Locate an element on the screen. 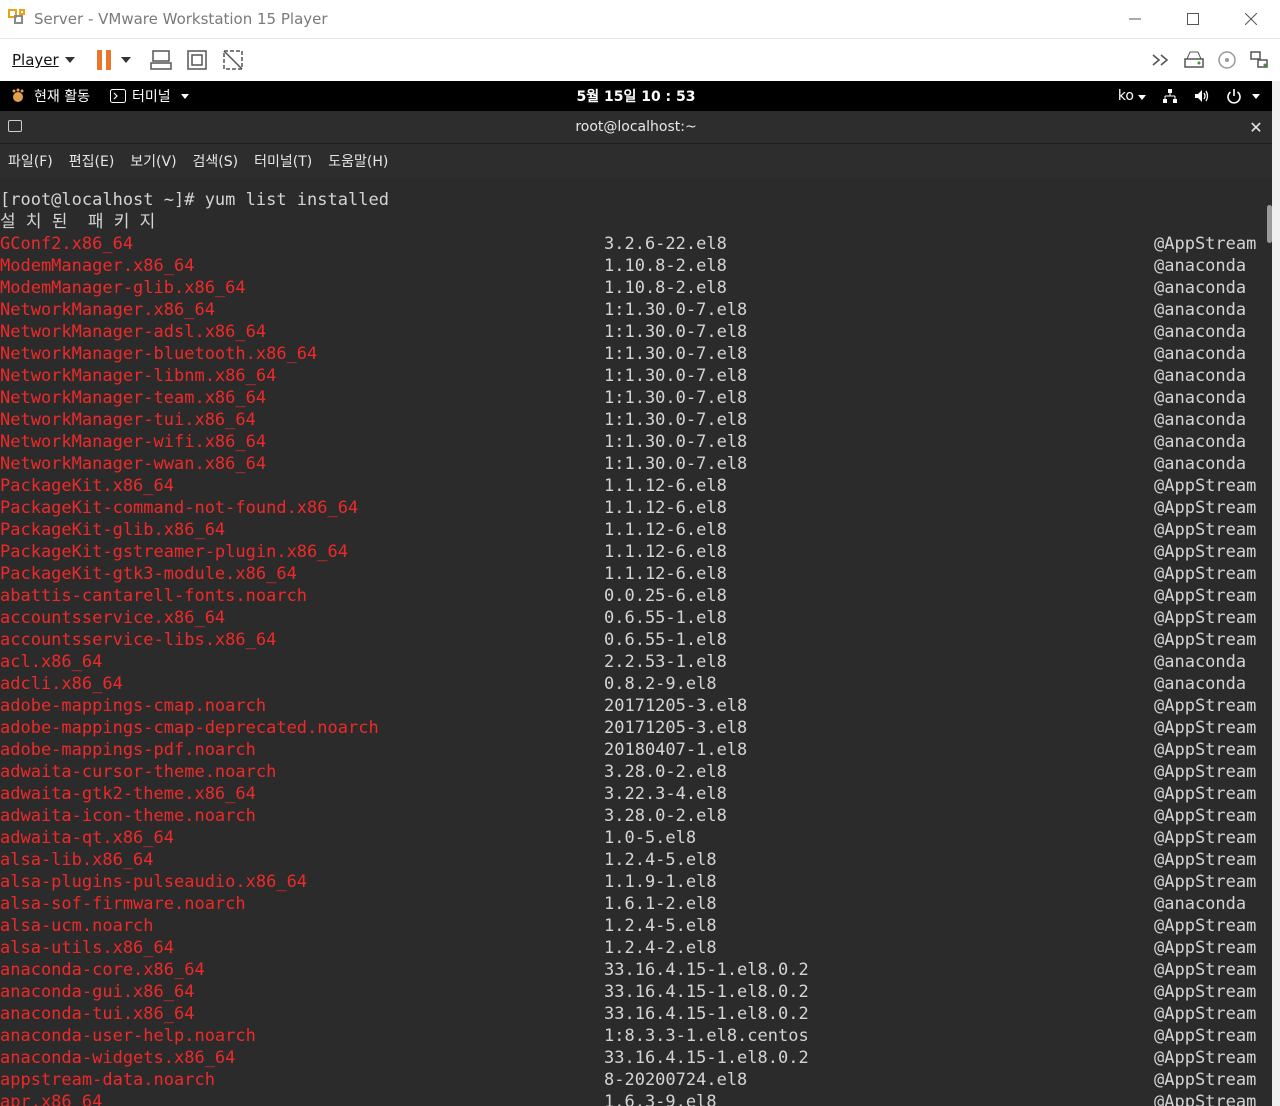  package-version: 1.2.4-2.el8 is located at coordinates (660, 948).